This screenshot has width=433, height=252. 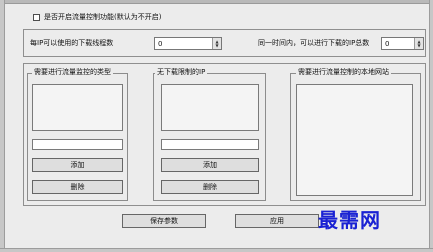 What do you see at coordinates (160, 43) in the screenshot?
I see `thread-count-value: 0` at bounding box center [160, 43].